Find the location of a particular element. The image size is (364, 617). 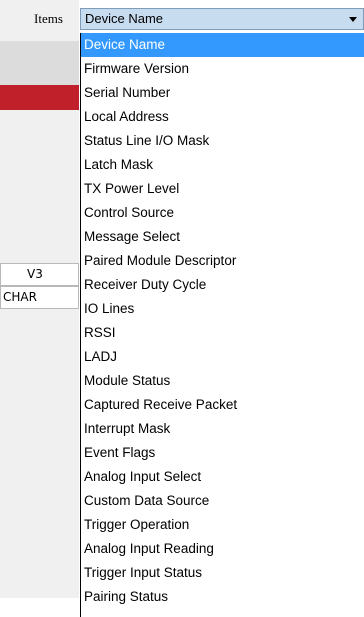

grid-cell-char: CHAR is located at coordinates (39, 297).